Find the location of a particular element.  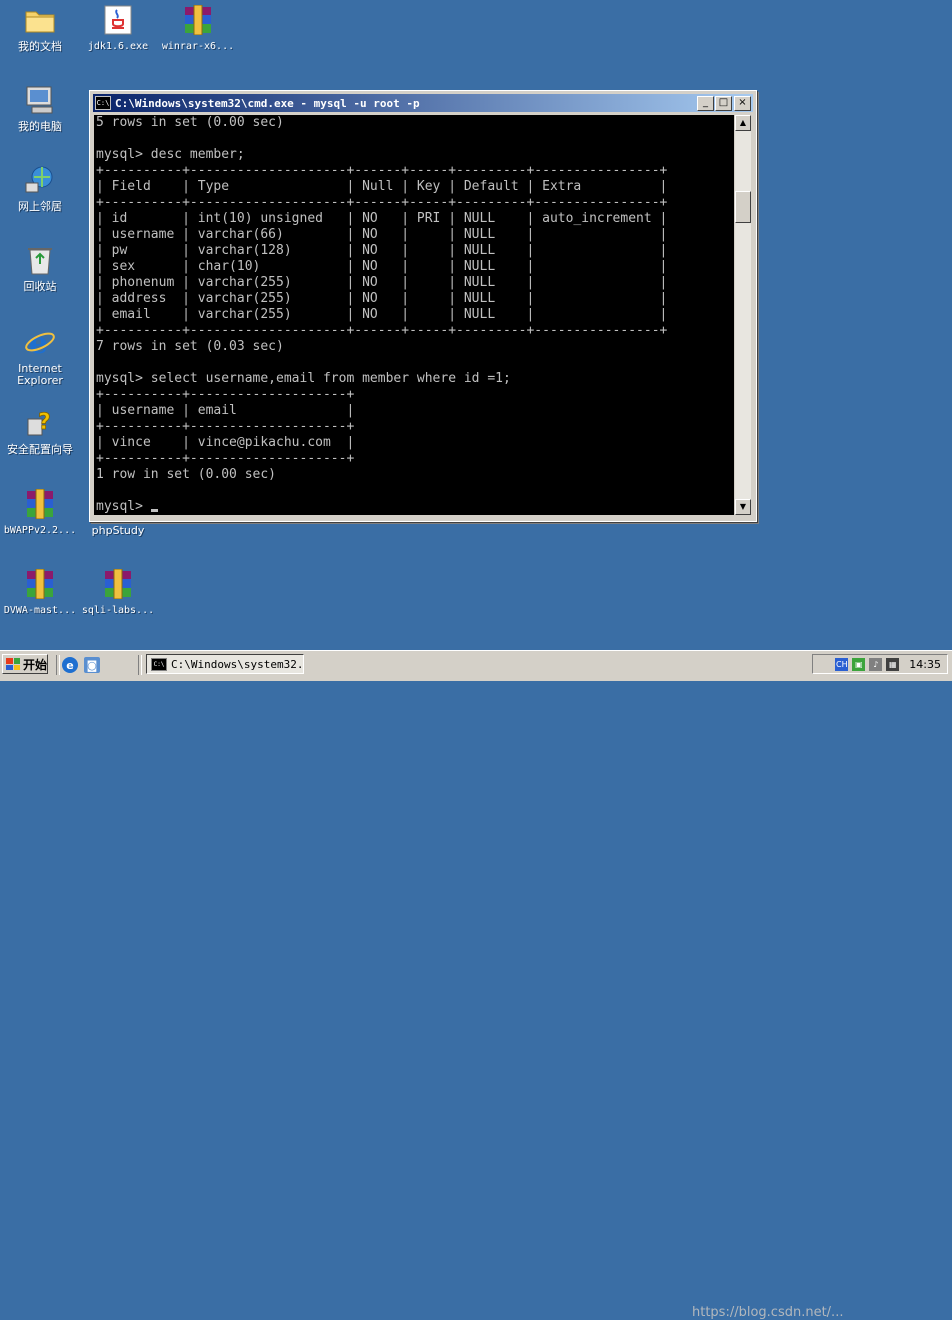

desktop-icon-my-documents: 我的文档 is located at coordinates (40, 28).